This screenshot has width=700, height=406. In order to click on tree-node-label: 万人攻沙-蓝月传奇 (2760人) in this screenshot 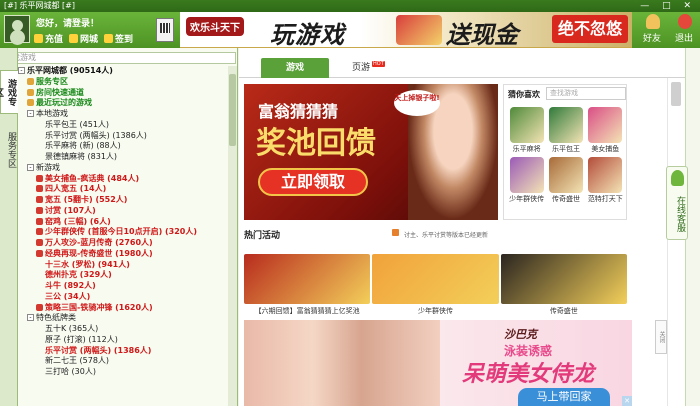, I will do `click(99, 242)`.